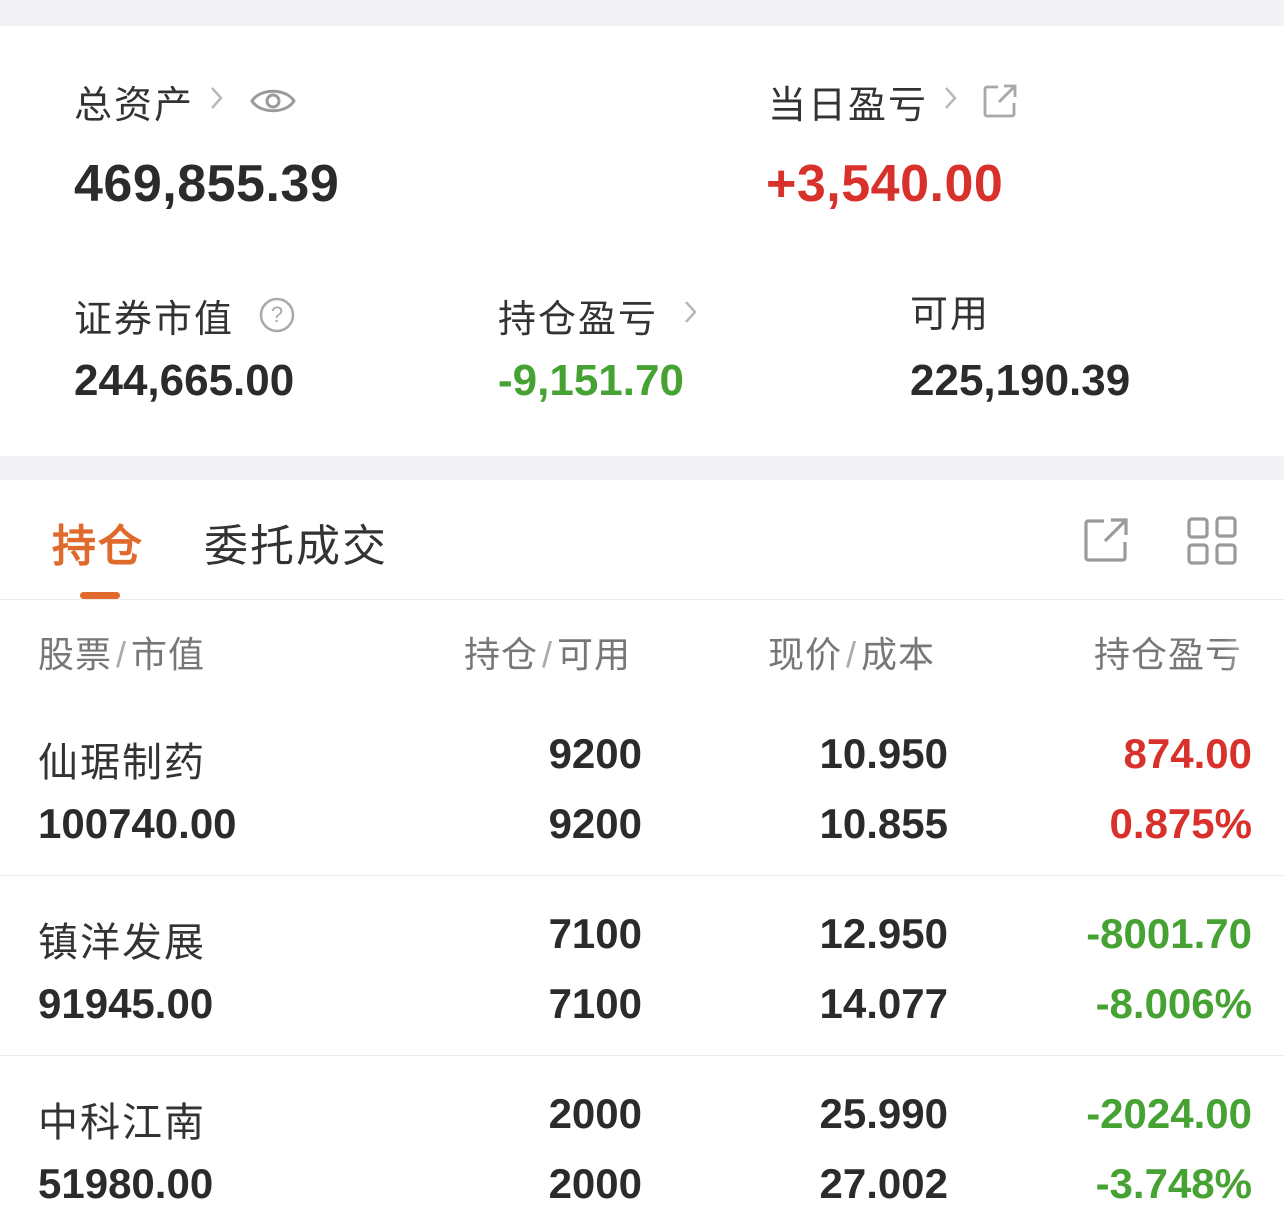  Describe the element at coordinates (126, 1003) in the screenshot. I see `market-value-cell: 91945.00` at that location.